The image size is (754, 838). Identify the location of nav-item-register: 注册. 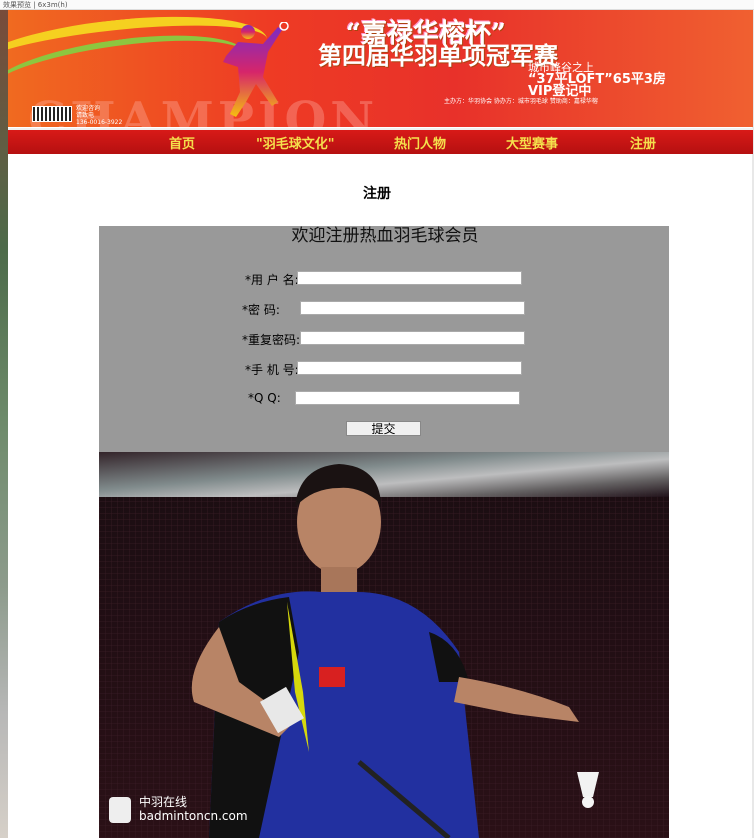
(643, 142).